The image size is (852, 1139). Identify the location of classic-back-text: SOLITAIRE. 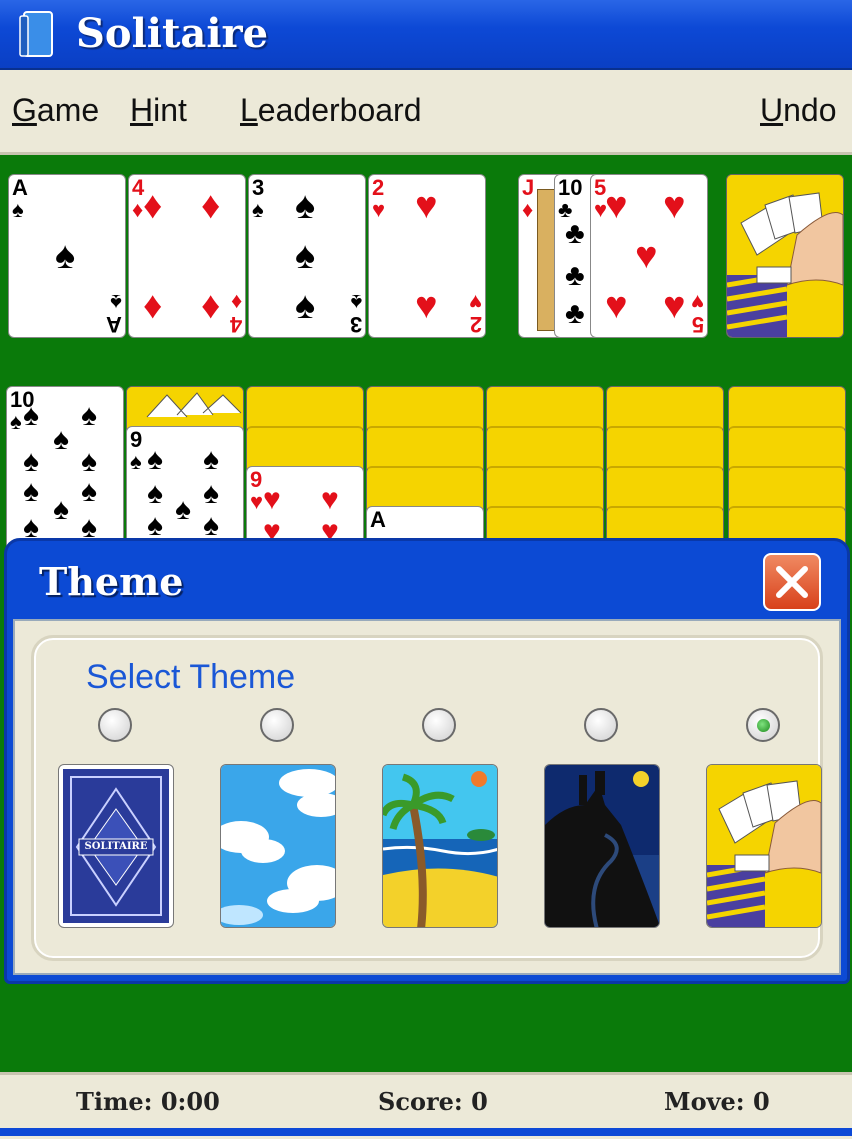
(116, 846).